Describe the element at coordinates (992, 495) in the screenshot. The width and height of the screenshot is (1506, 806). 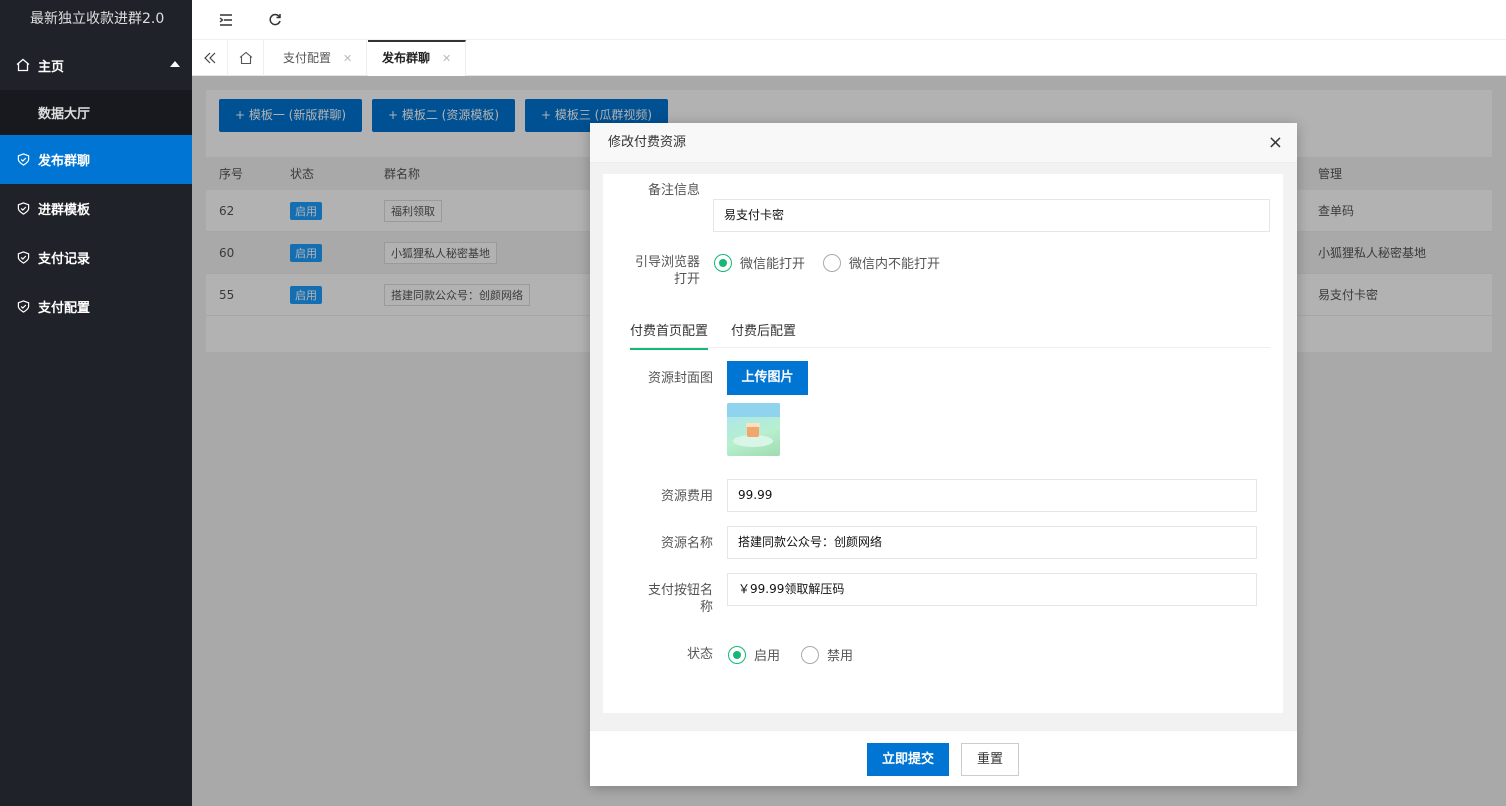
I see `fee-input: 99.99` at that location.